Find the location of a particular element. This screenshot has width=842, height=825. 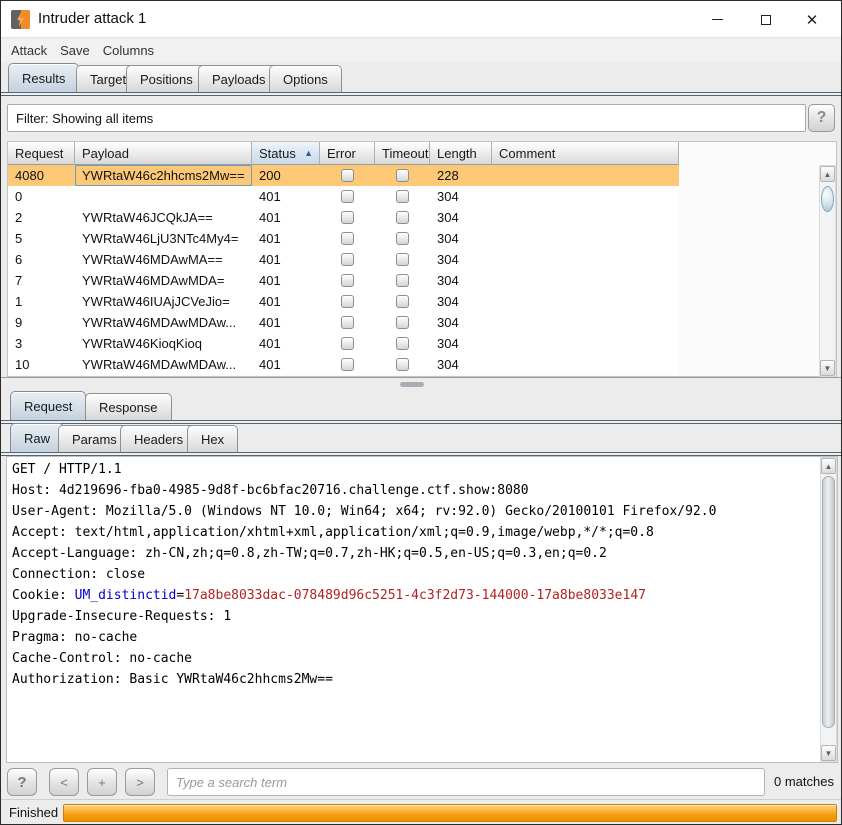

table-row: 1 YWRtaW46IUAjJCVeJio= 401 304 is located at coordinates (343, 301).